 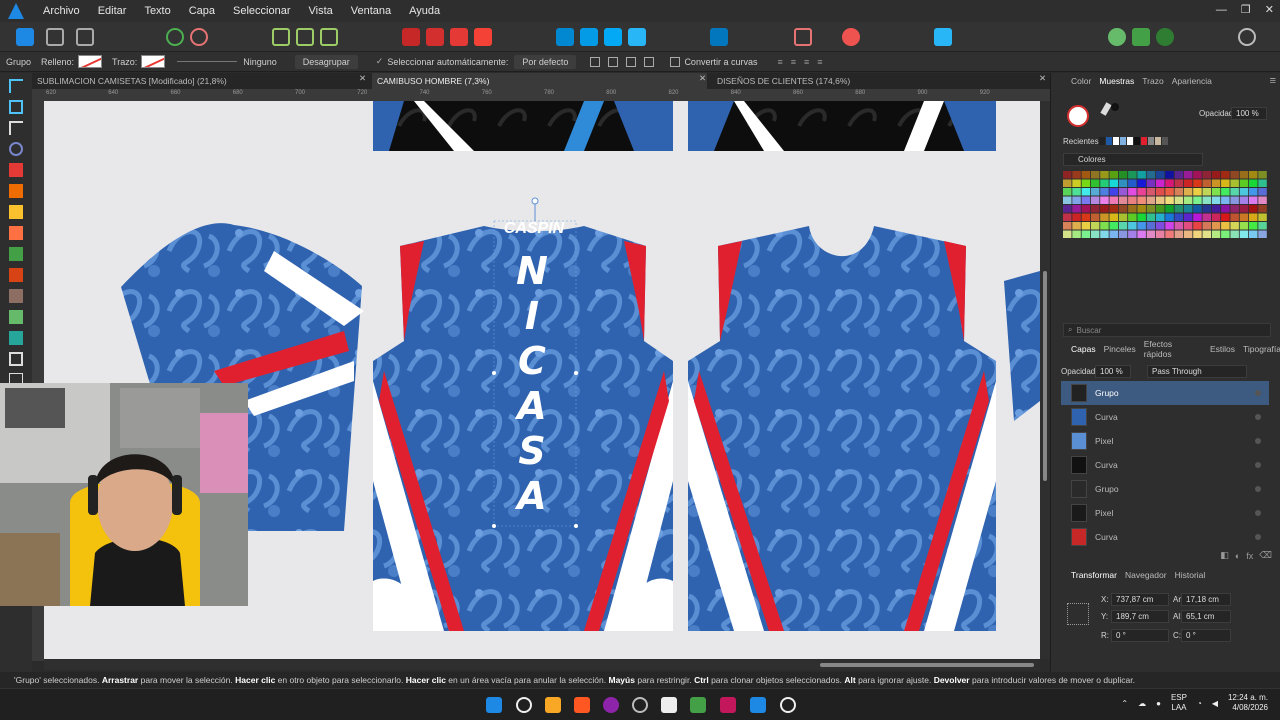 What do you see at coordinates (153, 61) in the screenshot?
I see `stroke-swatch` at bounding box center [153, 61].